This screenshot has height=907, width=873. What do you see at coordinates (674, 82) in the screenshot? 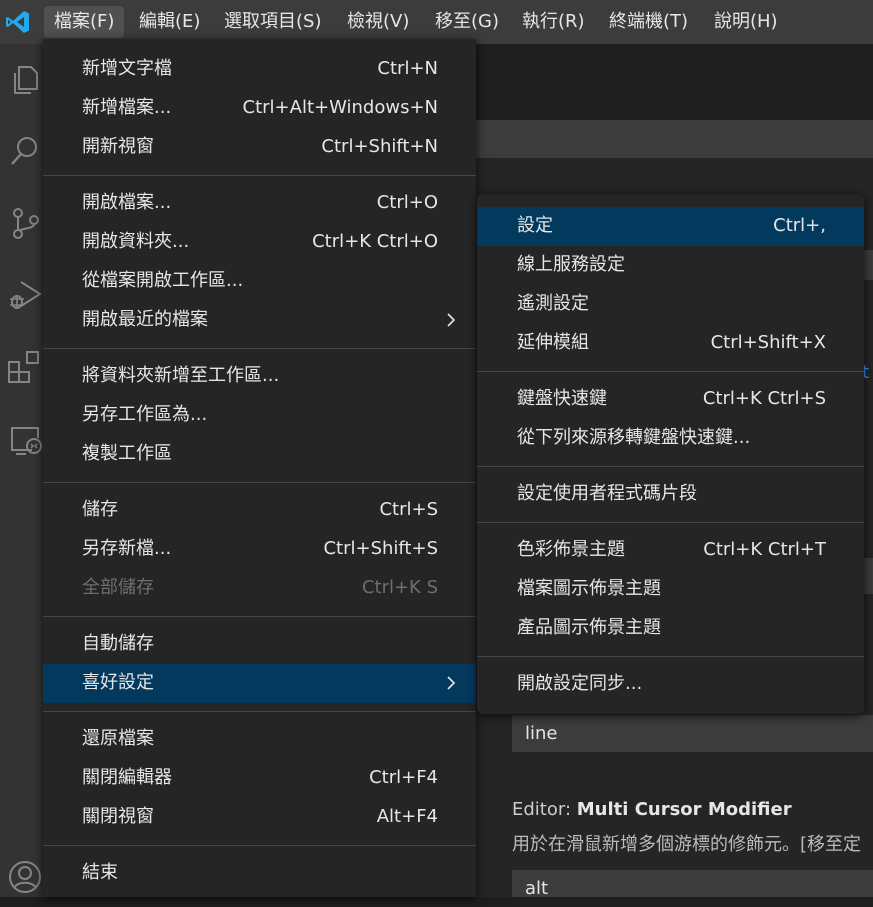
I see `editor-tab-strip` at bounding box center [674, 82].